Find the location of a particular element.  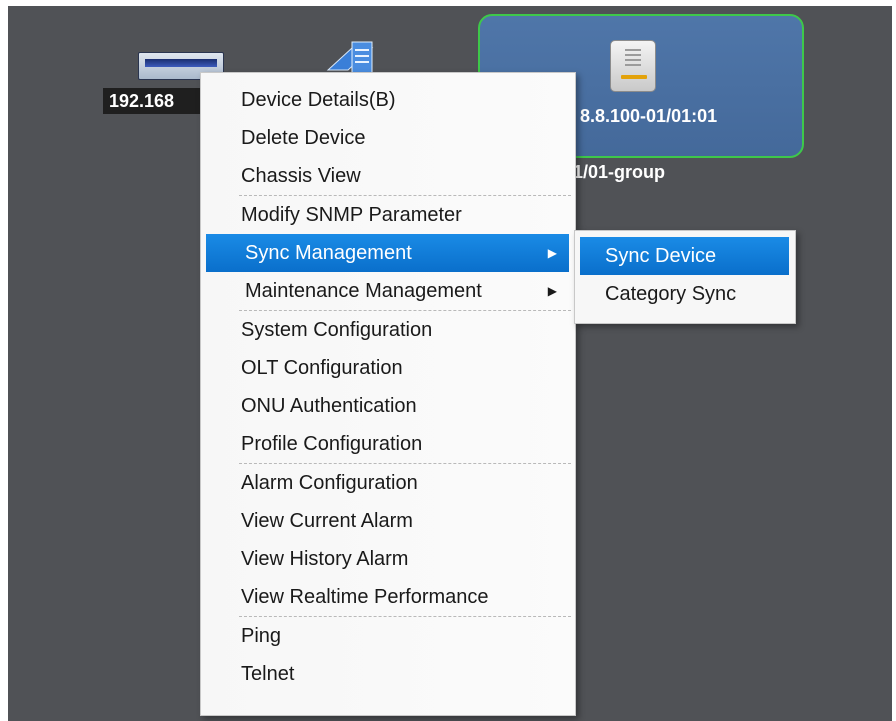

menu-item-ping: Ping is located at coordinates (388, 636).